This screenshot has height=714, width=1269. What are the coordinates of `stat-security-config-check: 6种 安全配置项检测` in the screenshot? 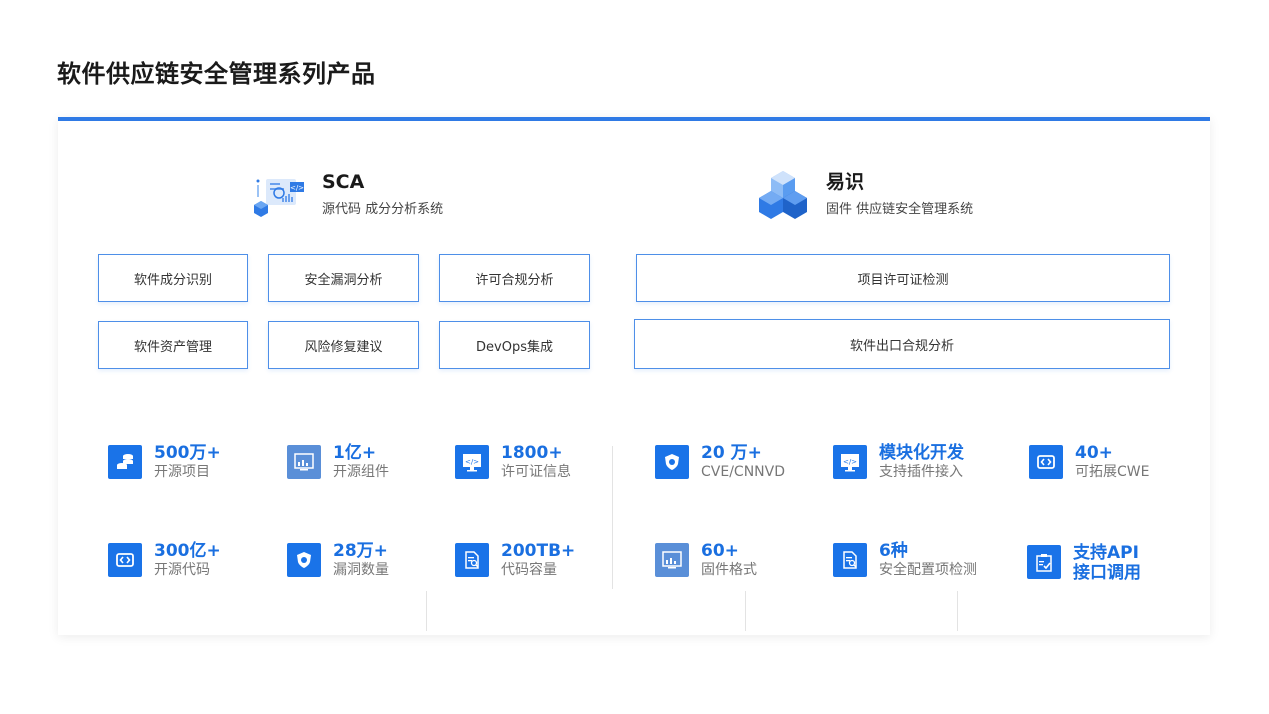 It's located at (905, 560).